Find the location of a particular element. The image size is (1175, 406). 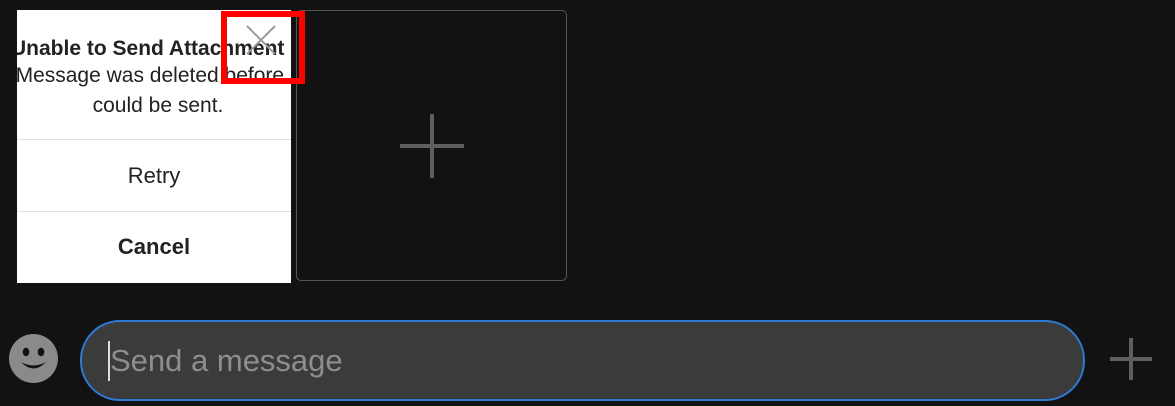

close-attachment-button is located at coordinates (261, 40).